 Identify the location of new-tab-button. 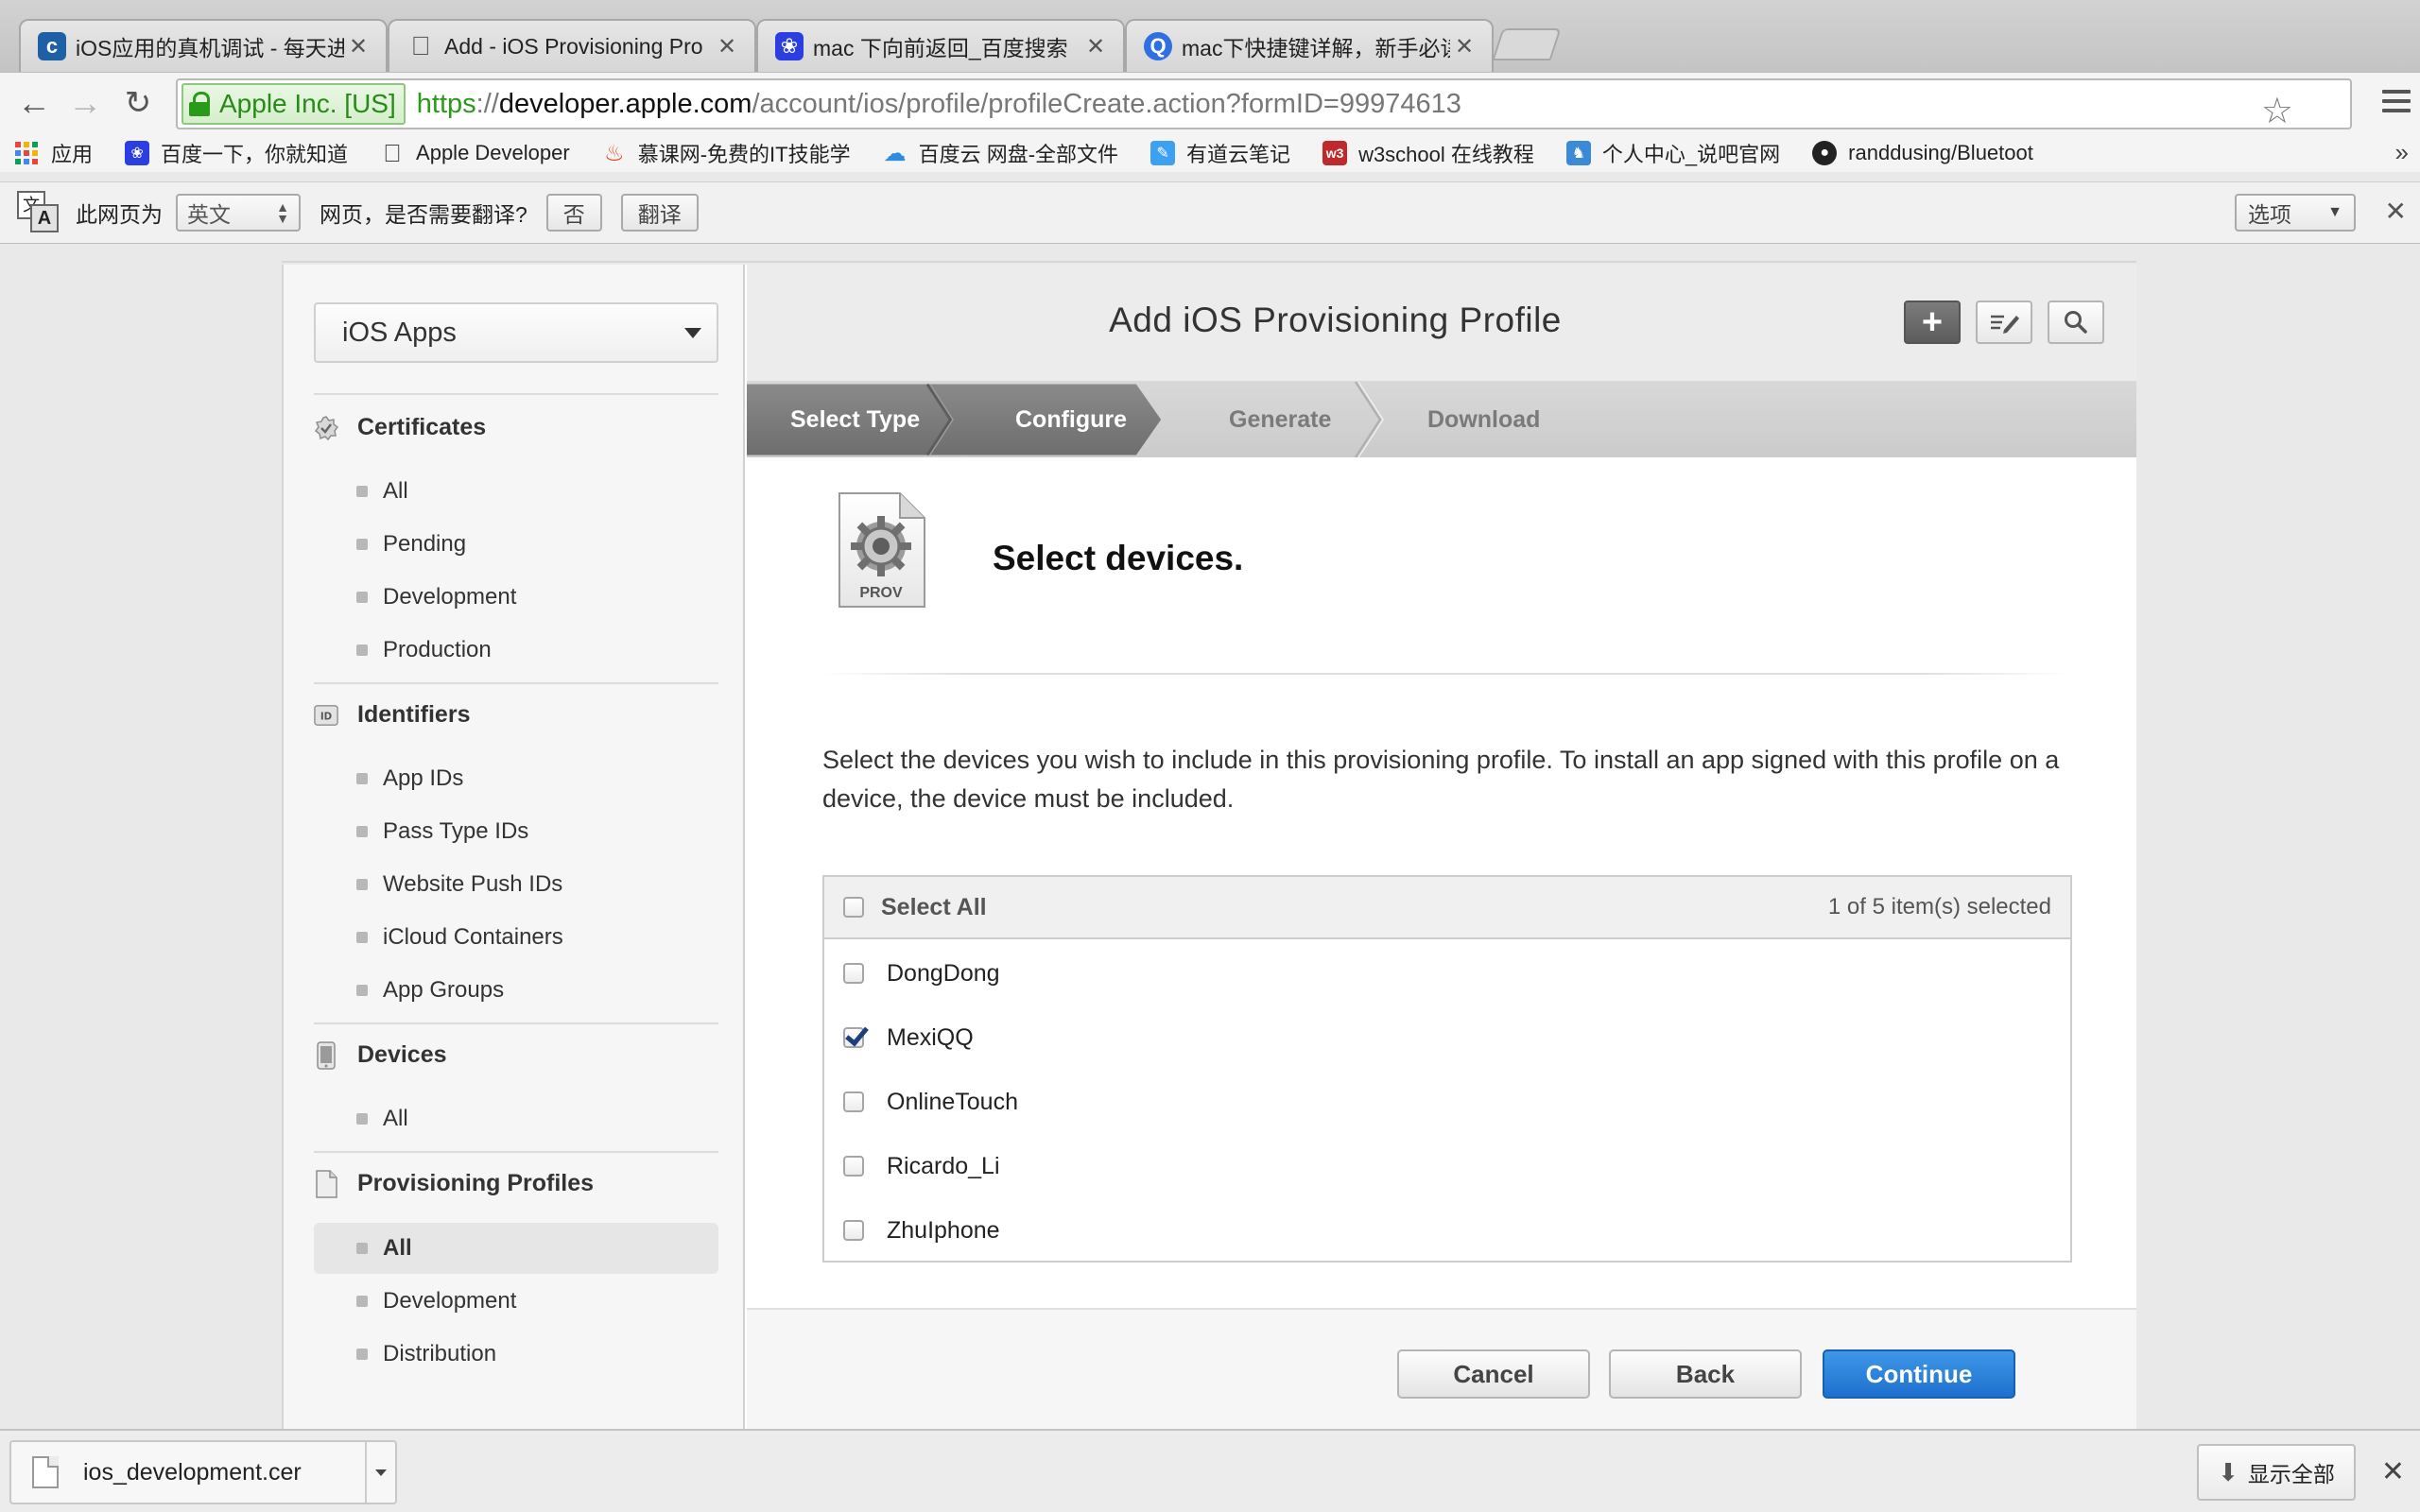
(1527, 44).